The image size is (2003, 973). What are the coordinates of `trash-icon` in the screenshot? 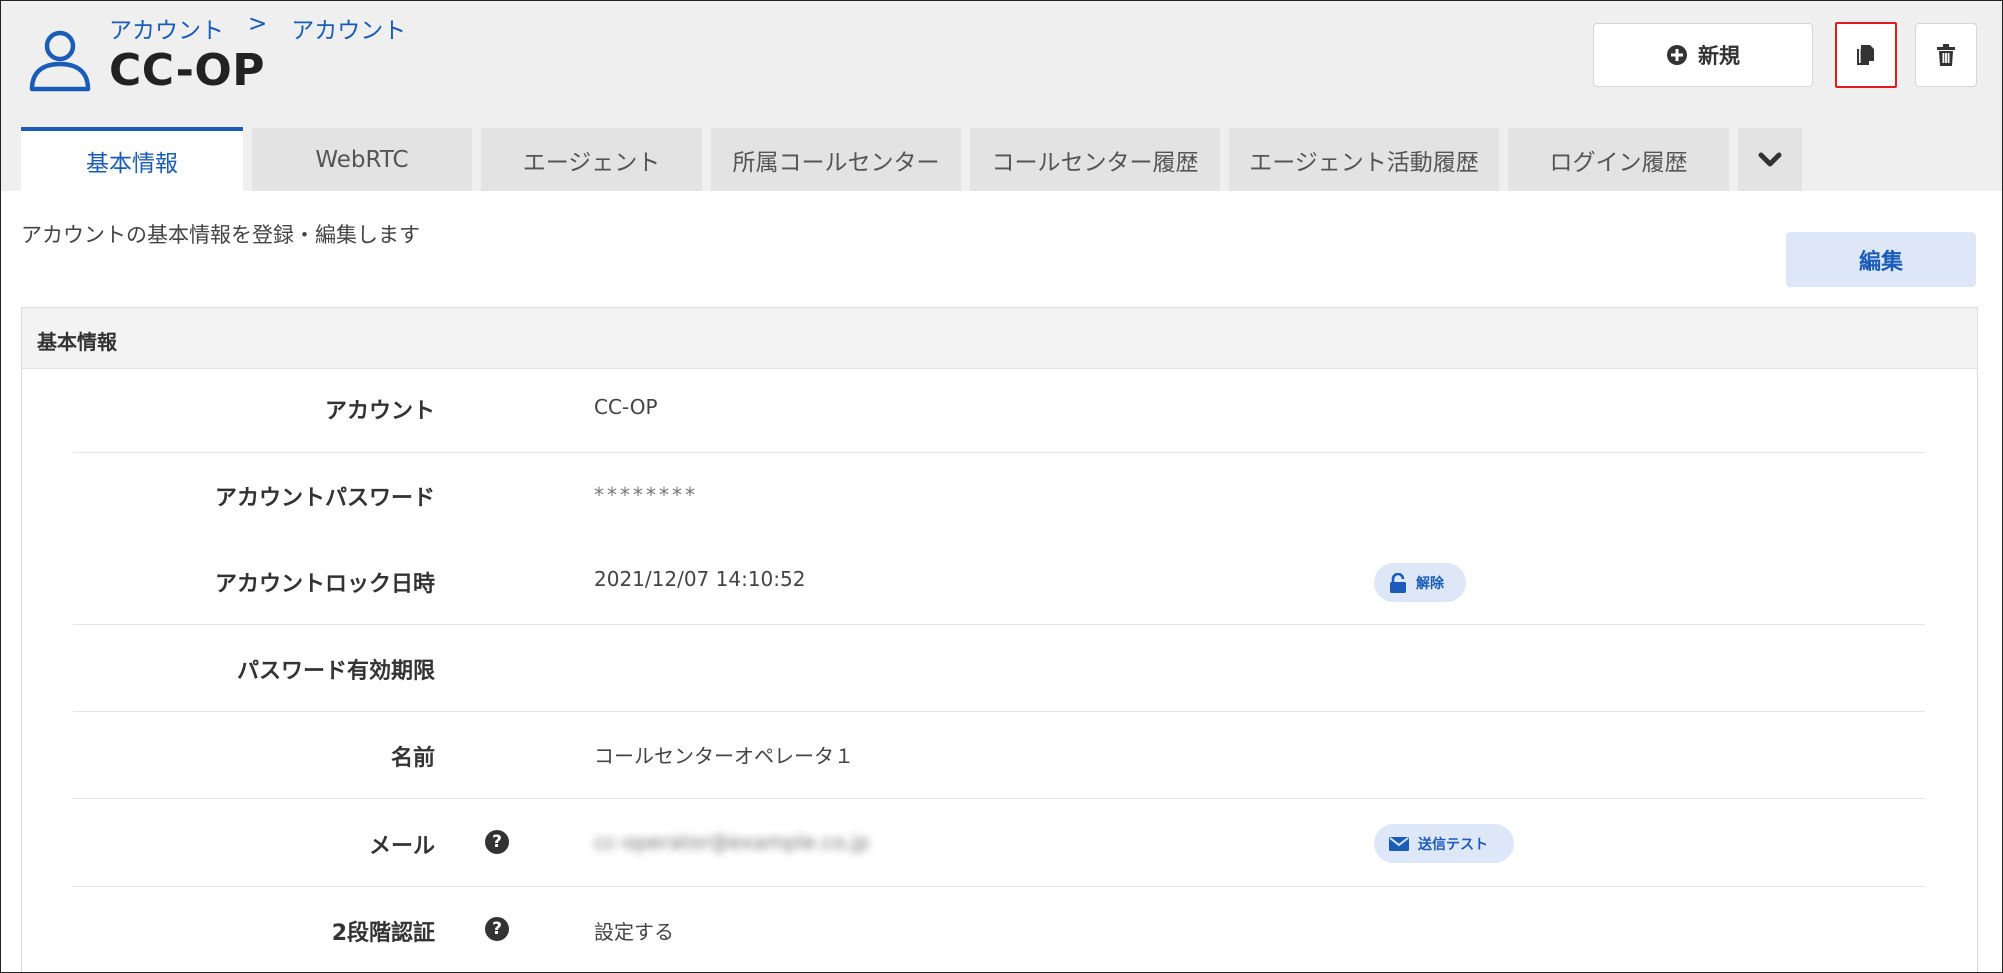 It's located at (1946, 55).